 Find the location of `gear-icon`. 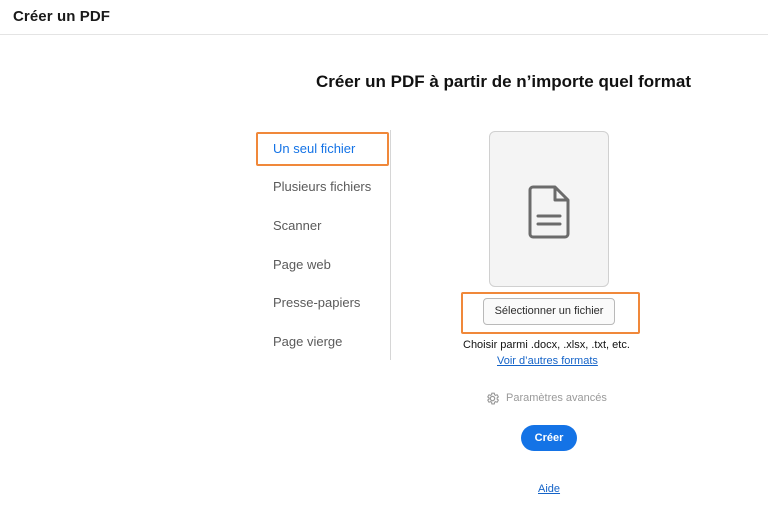

gear-icon is located at coordinates (493, 398).